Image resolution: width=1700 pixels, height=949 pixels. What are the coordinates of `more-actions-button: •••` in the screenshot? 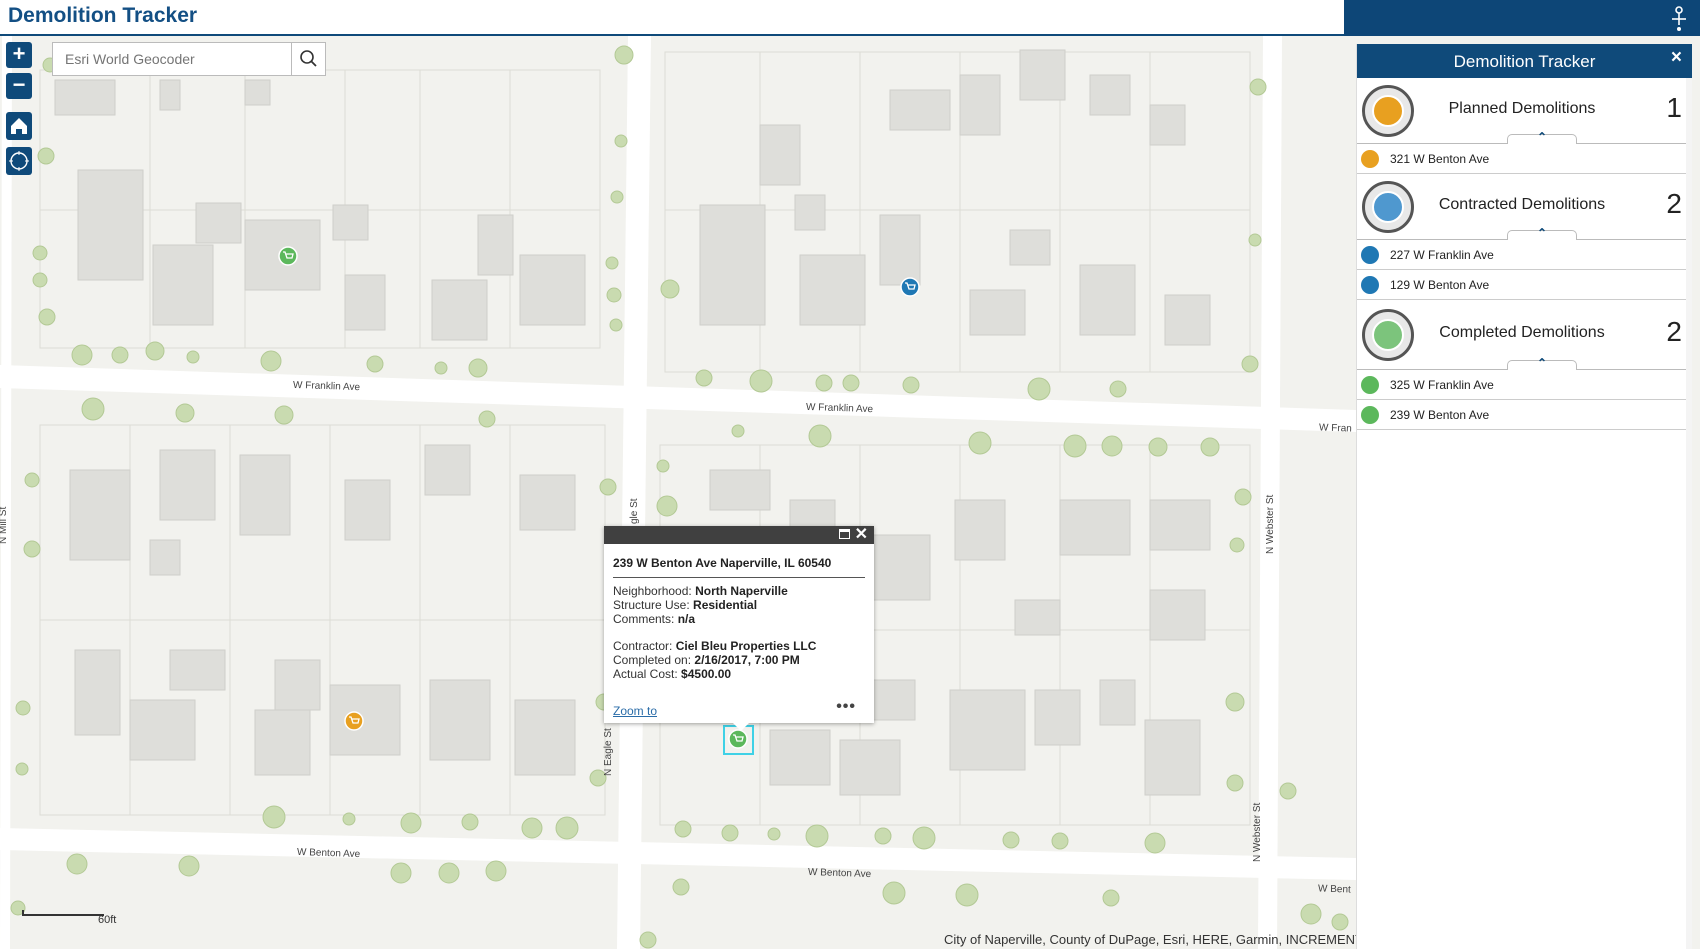 It's located at (846, 707).